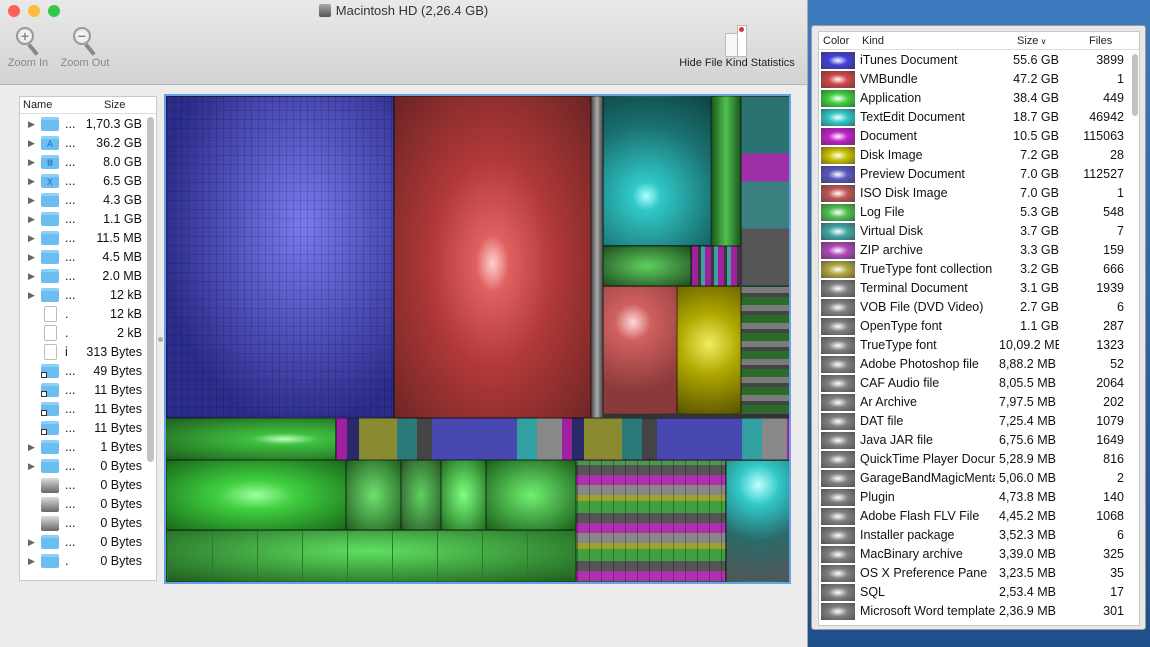  What do you see at coordinates (974, 573) in the screenshot?
I see `kind-row: OS X Preference Pane 3,23.5 MB 35` at bounding box center [974, 573].